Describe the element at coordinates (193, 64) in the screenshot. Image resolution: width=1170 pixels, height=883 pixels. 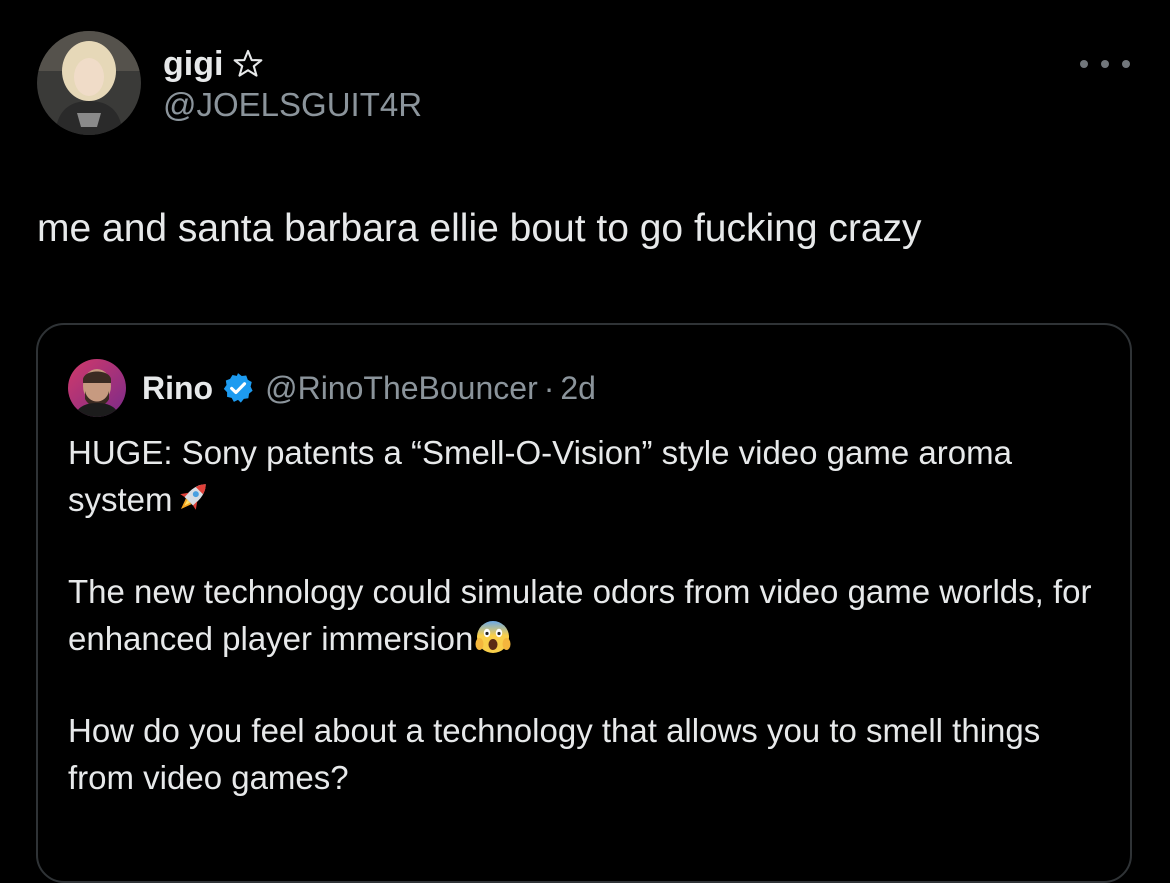
I see `author-display-name: gigi` at that location.